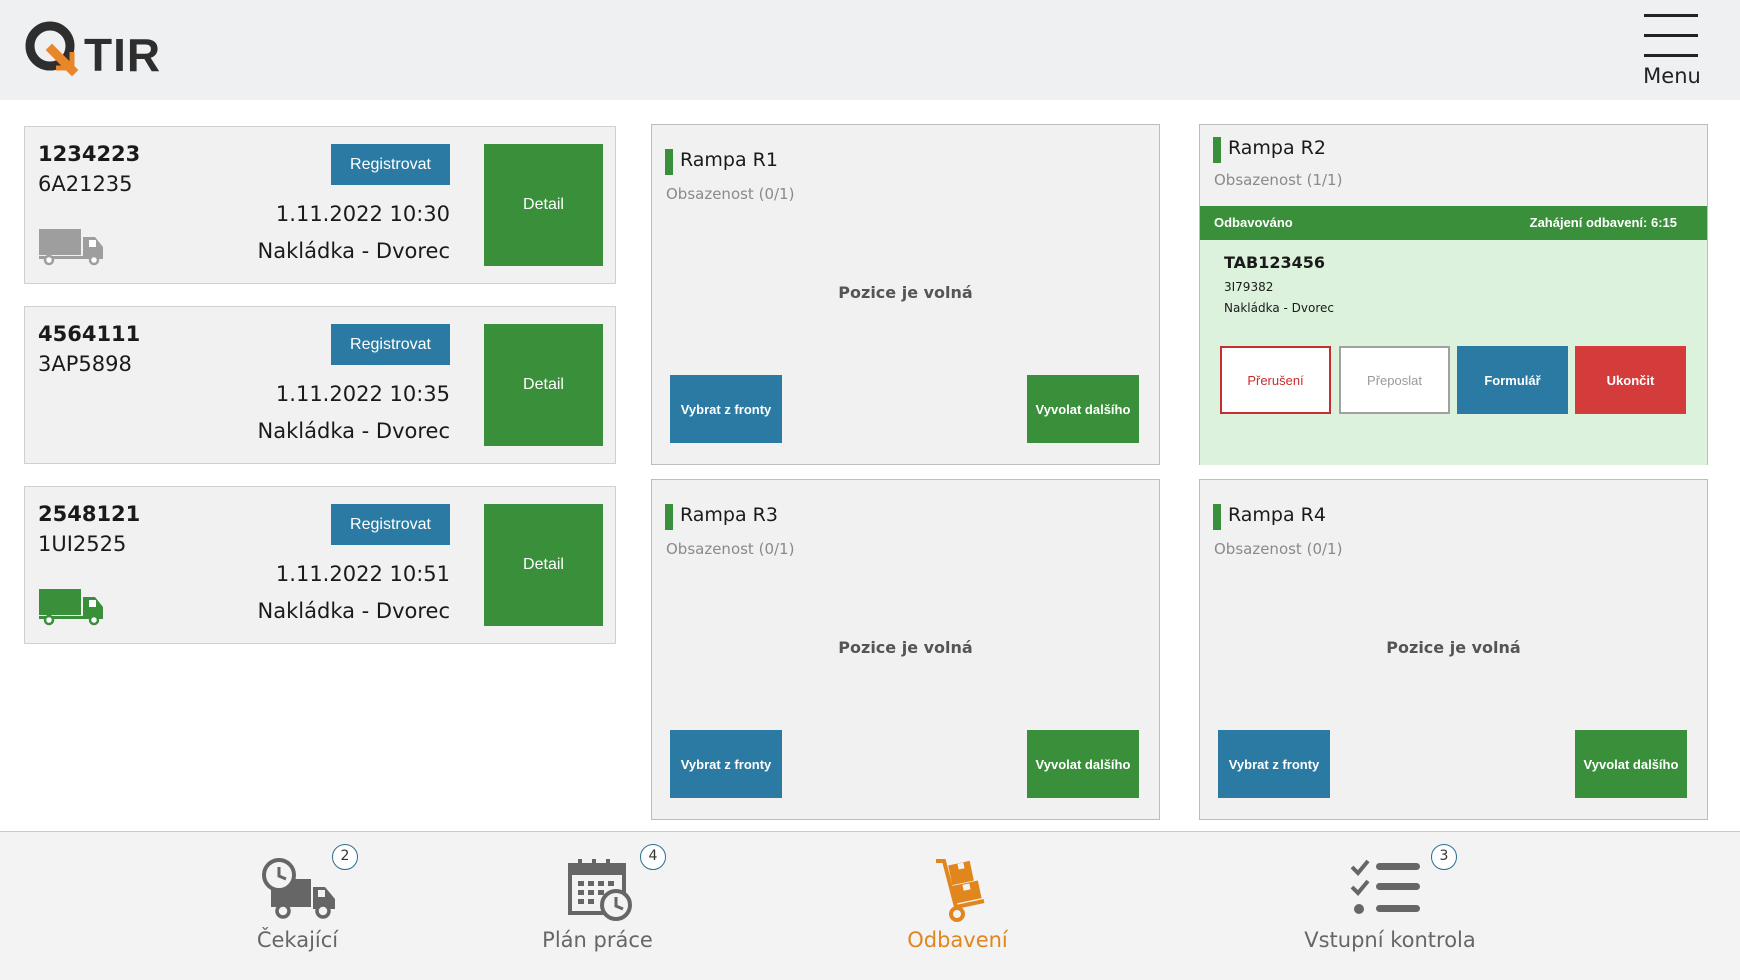 The height and width of the screenshot is (980, 1740). What do you see at coordinates (89, 154) in the screenshot?
I see `vehicle-id: 1234223` at bounding box center [89, 154].